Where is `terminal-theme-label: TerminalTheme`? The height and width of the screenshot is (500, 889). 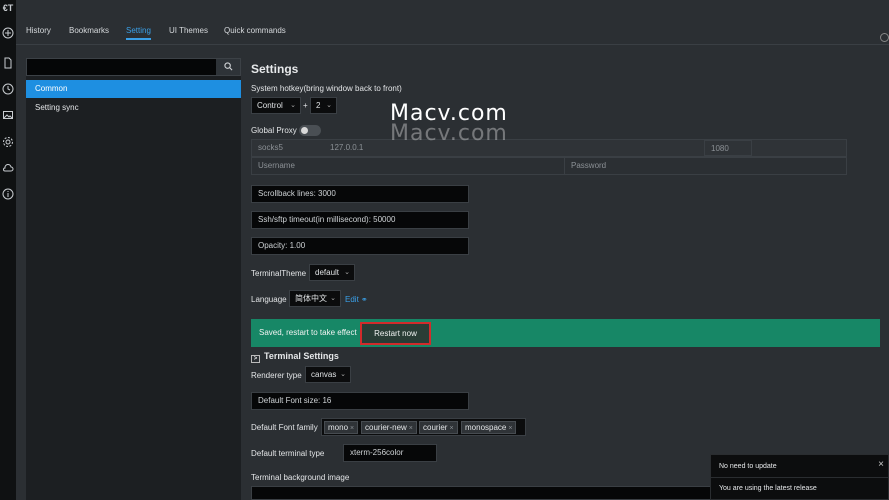 terminal-theme-label: TerminalTheme is located at coordinates (279, 273).